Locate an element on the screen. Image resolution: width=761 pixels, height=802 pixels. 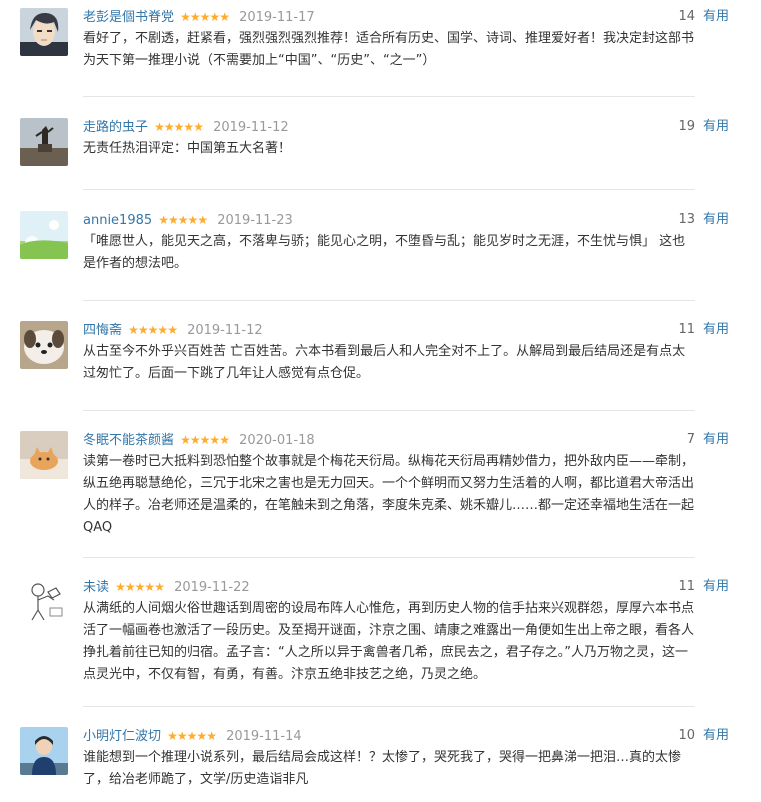
vote-count-wrap: 10 is located at coordinates (686, 736).